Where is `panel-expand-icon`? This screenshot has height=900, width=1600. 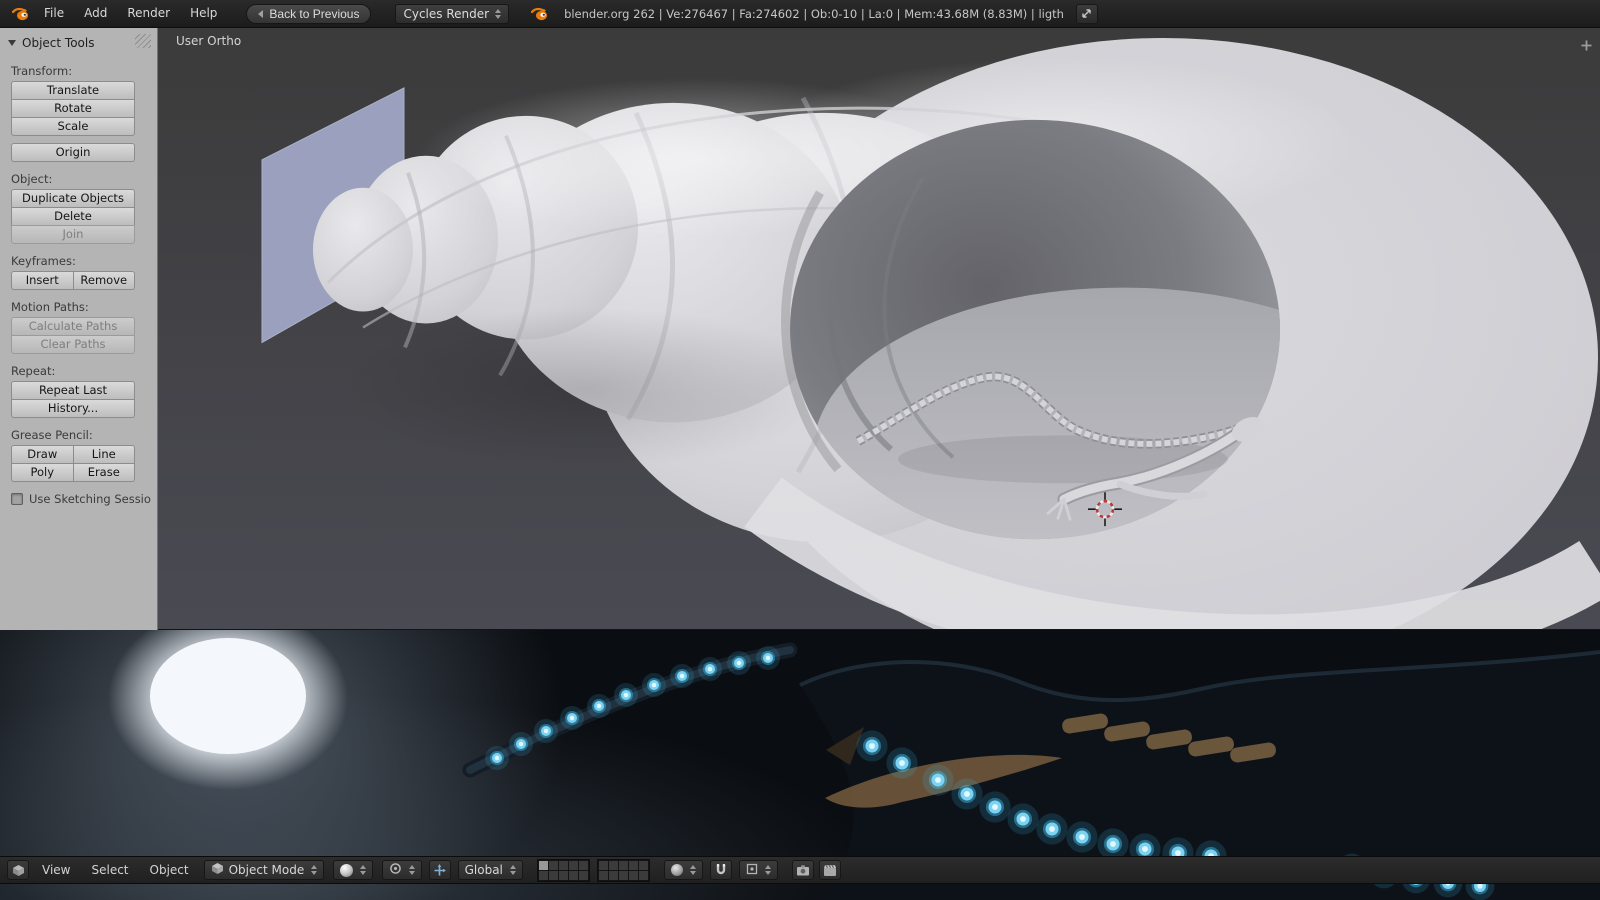 panel-expand-icon is located at coordinates (12, 43).